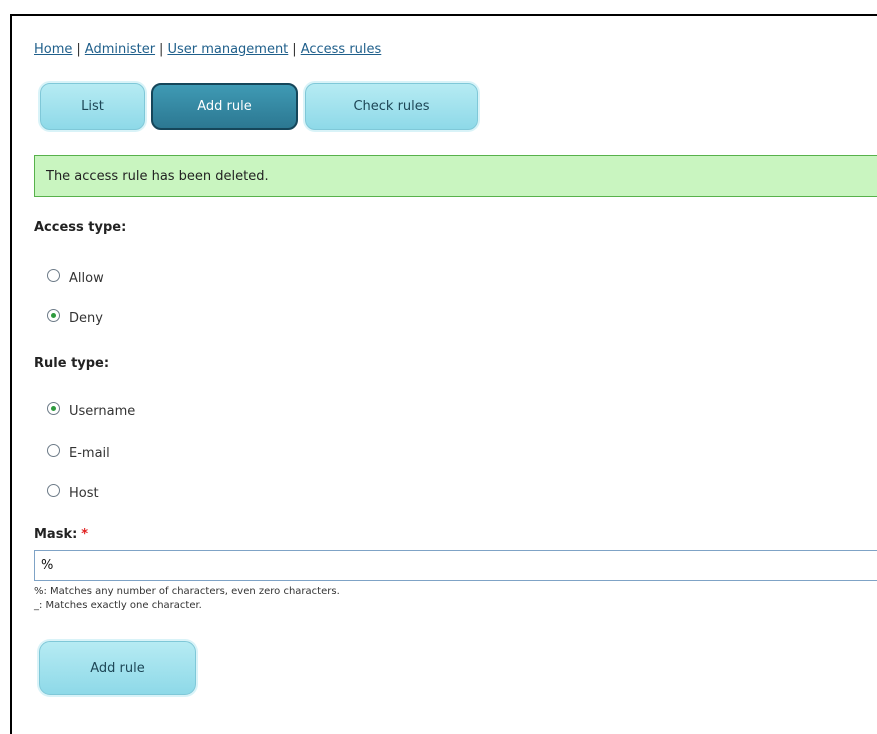 The width and height of the screenshot is (877, 734). Describe the element at coordinates (92, 106) in the screenshot. I see `tab-list: List` at that location.